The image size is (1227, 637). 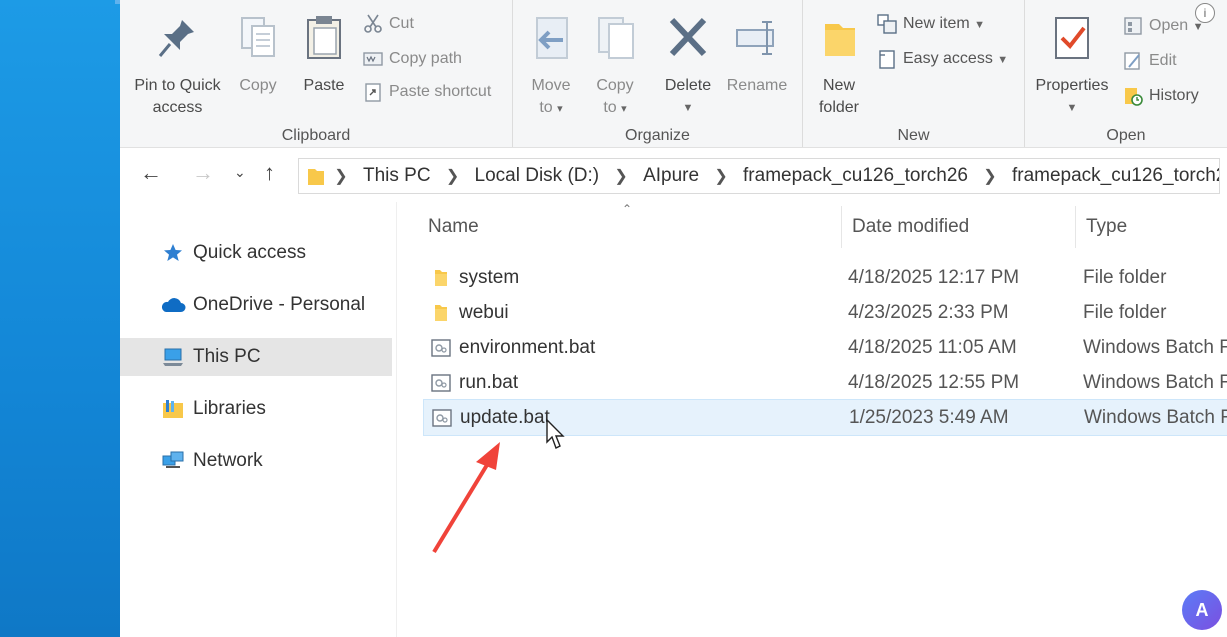 I want to click on nav-item-onedrive: OneDrive - Personal, so click(x=256, y=305).